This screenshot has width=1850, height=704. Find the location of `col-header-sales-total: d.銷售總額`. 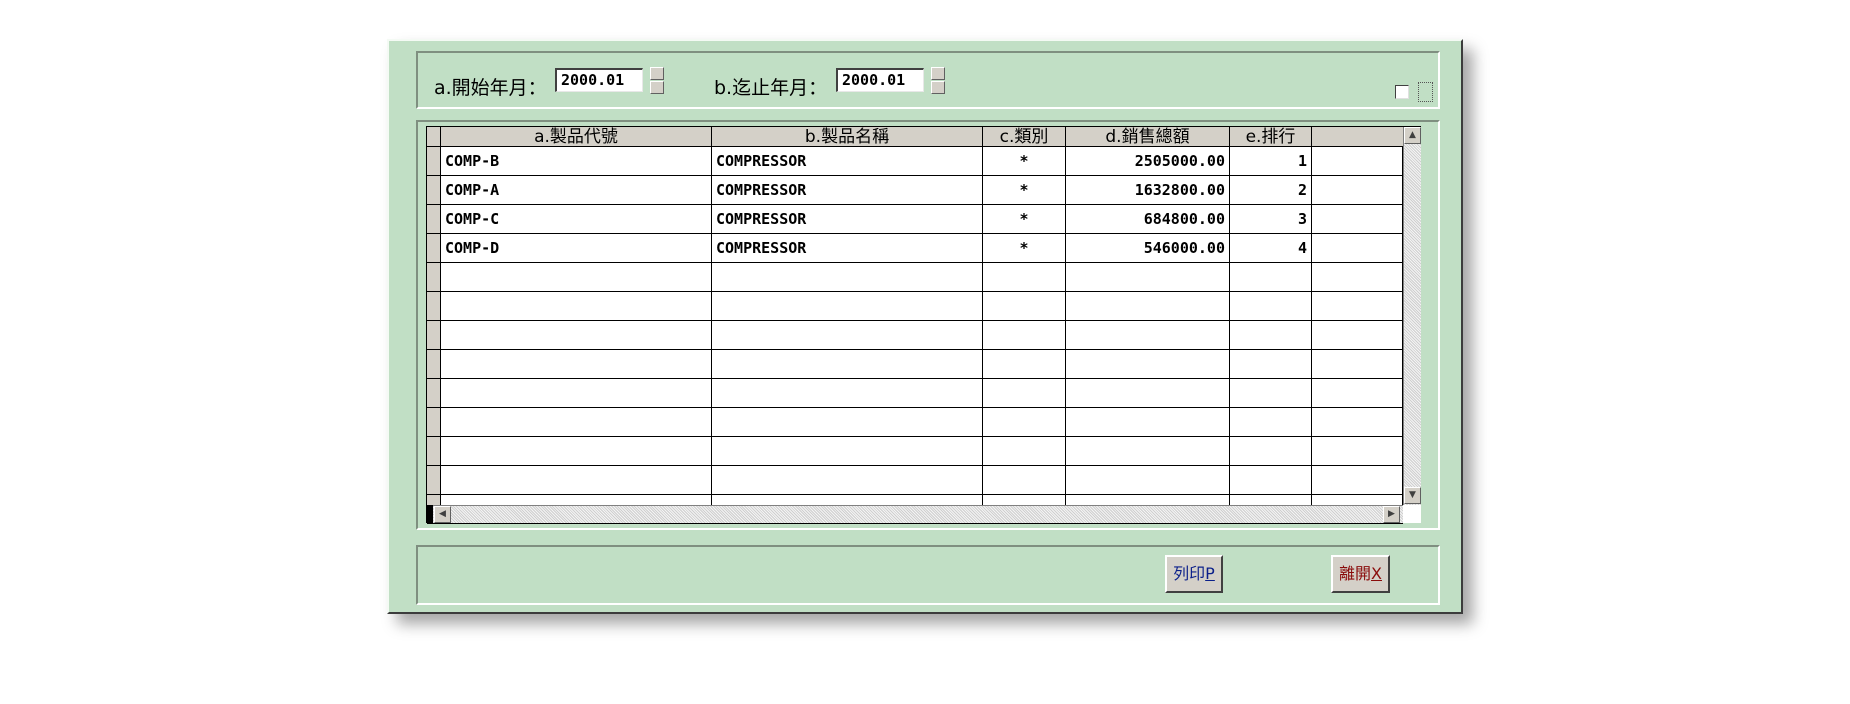

col-header-sales-total: d.銷售總額 is located at coordinates (1148, 137).